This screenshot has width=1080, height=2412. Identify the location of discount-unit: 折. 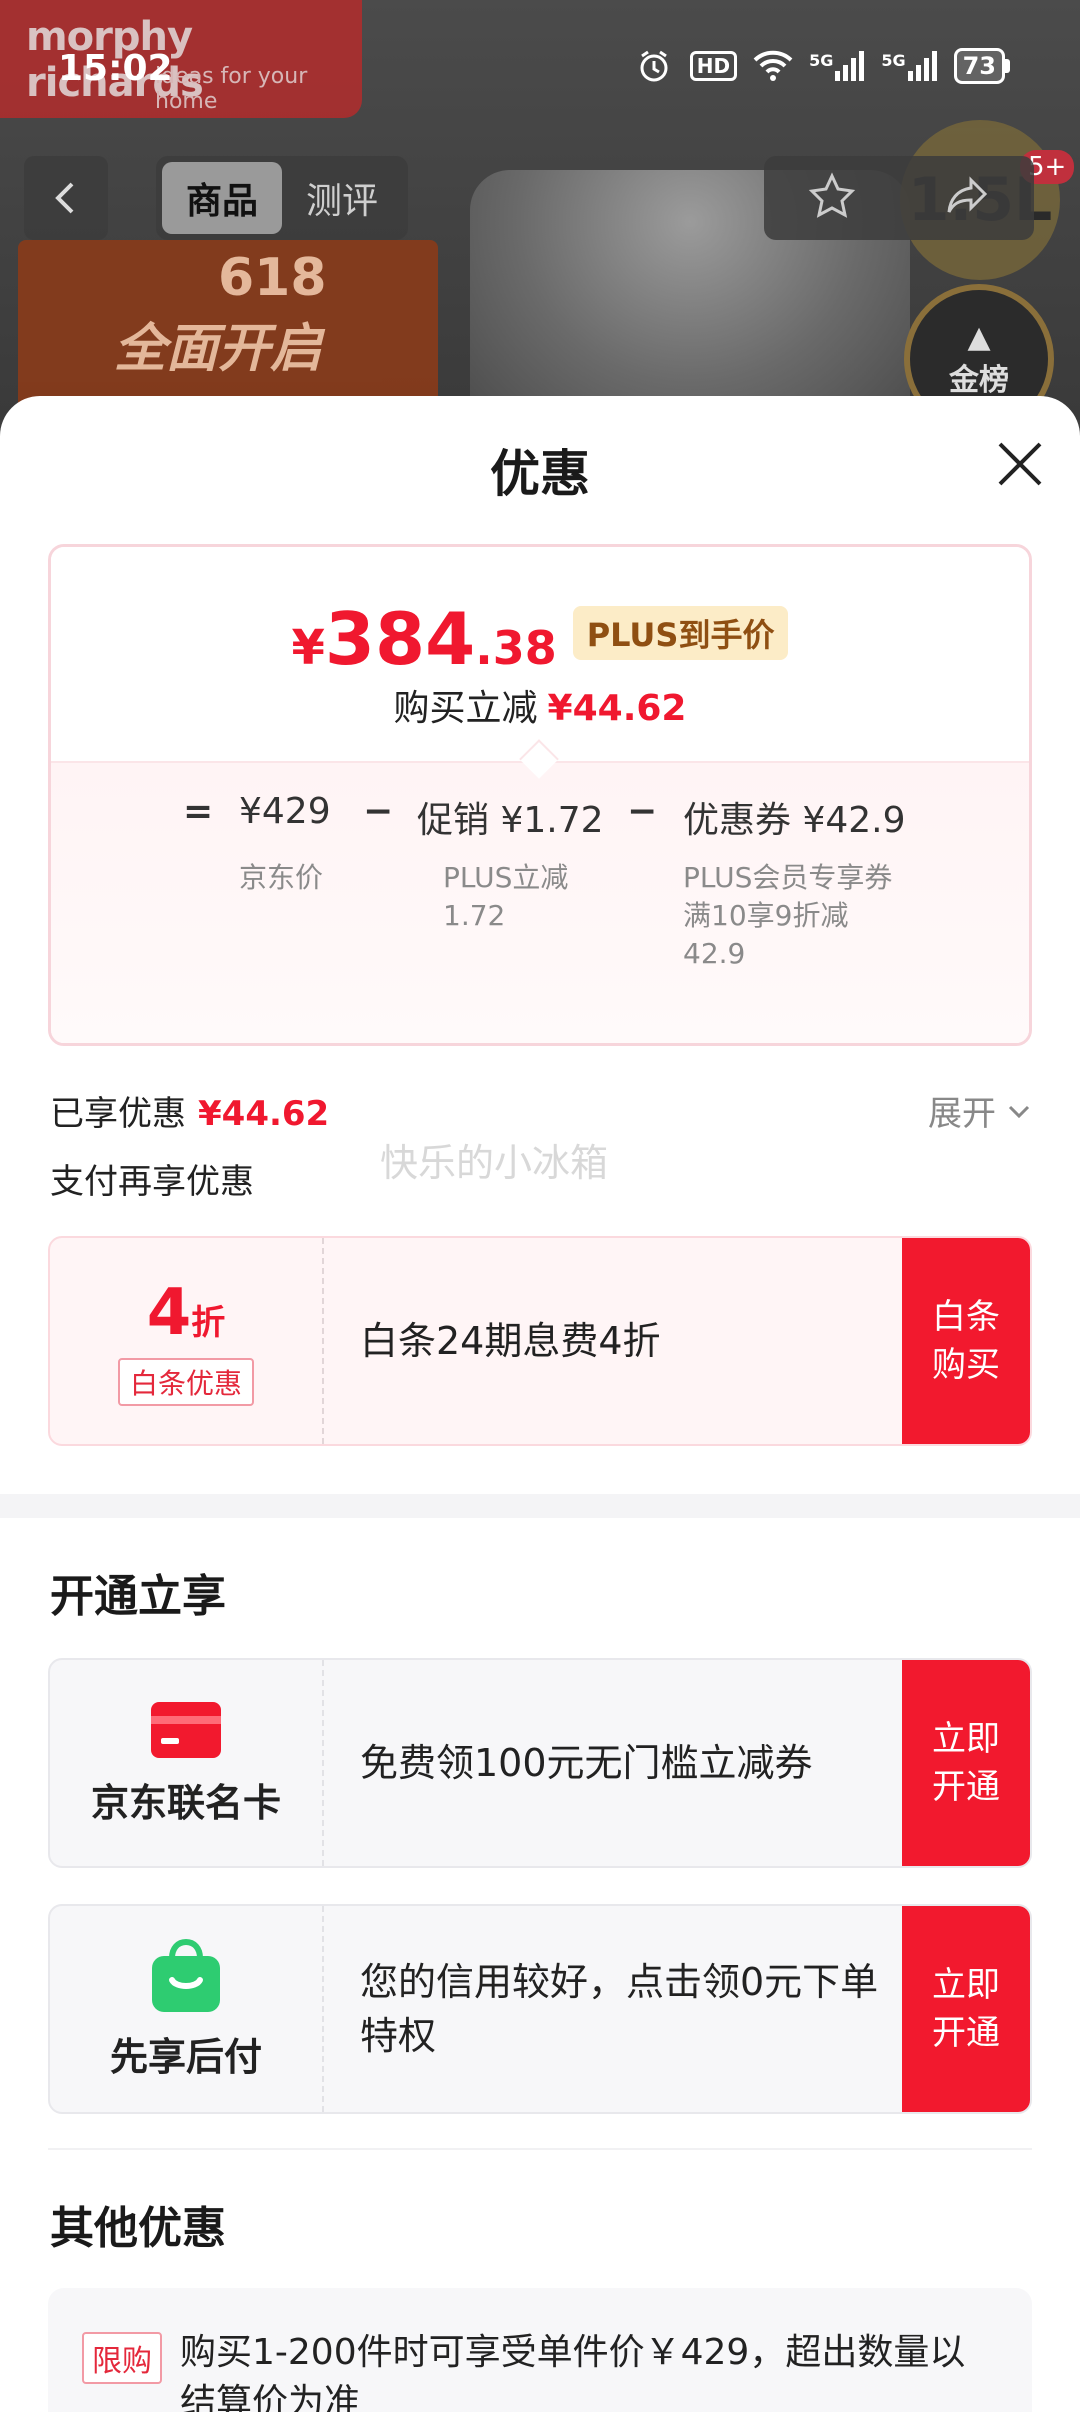
(208, 1323).